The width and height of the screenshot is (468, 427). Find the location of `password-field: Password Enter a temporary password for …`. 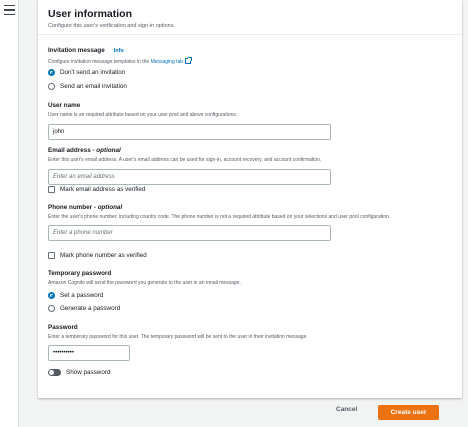

password-field: Password Enter a temporary password for … is located at coordinates (178, 342).